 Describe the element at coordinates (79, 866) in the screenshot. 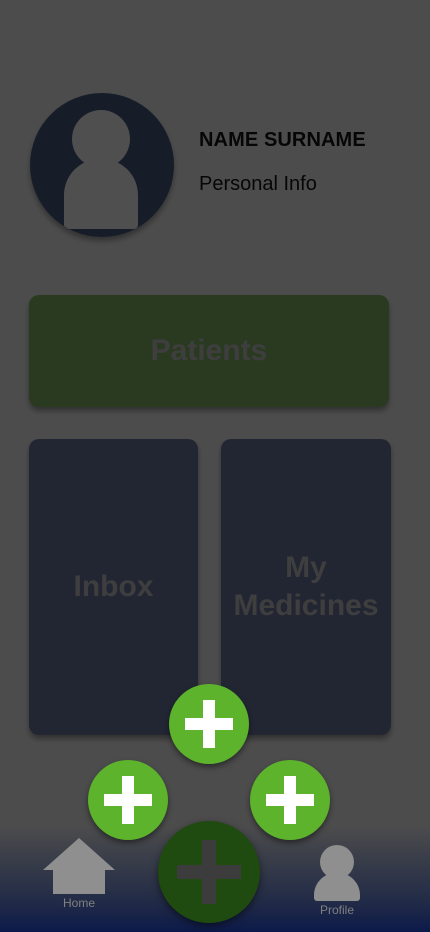

I see `home-icon` at that location.